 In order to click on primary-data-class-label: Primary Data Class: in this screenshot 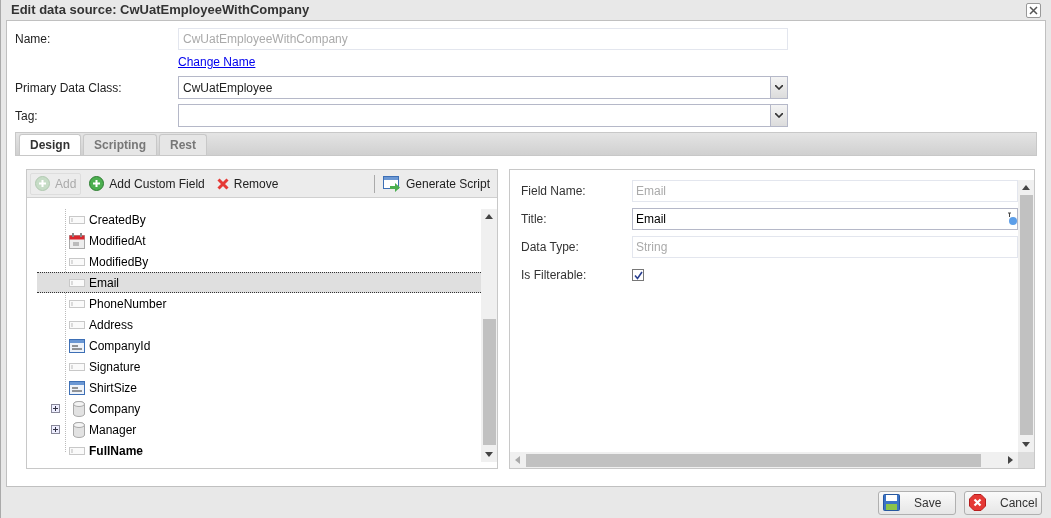, I will do `click(69, 88)`.